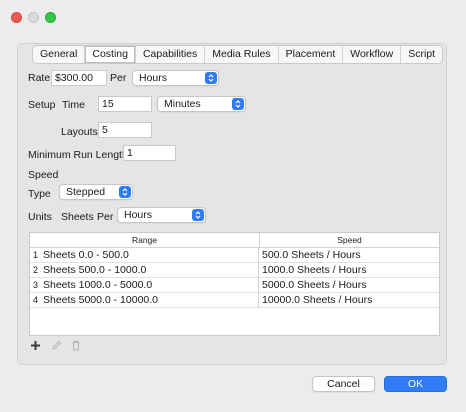 This screenshot has height=412, width=466. What do you see at coordinates (77, 217) in the screenshot?
I see `speed-units-sheets-label: Sheets` at bounding box center [77, 217].